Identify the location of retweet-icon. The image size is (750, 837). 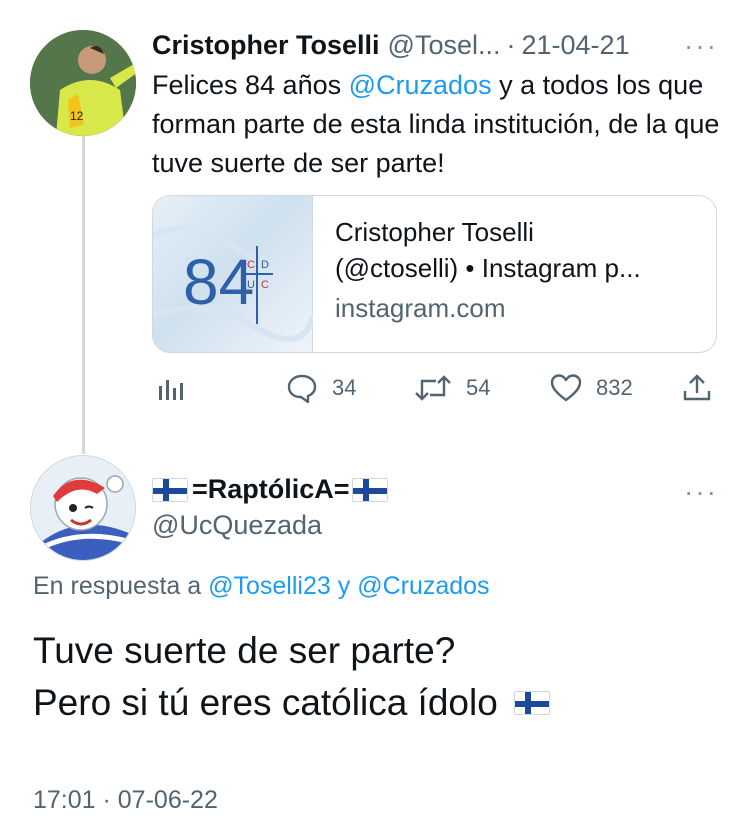
(433, 388).